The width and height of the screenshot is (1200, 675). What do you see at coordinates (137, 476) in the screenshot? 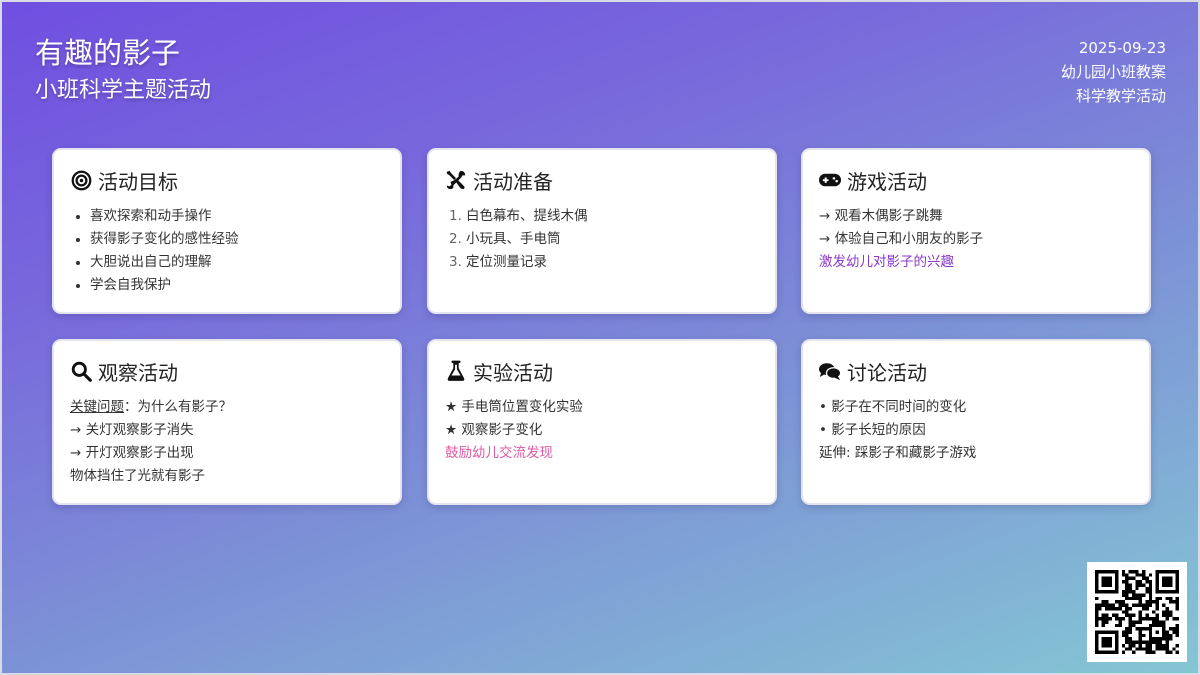
I see `text-line: 物体挡住了光就有影子` at bounding box center [137, 476].